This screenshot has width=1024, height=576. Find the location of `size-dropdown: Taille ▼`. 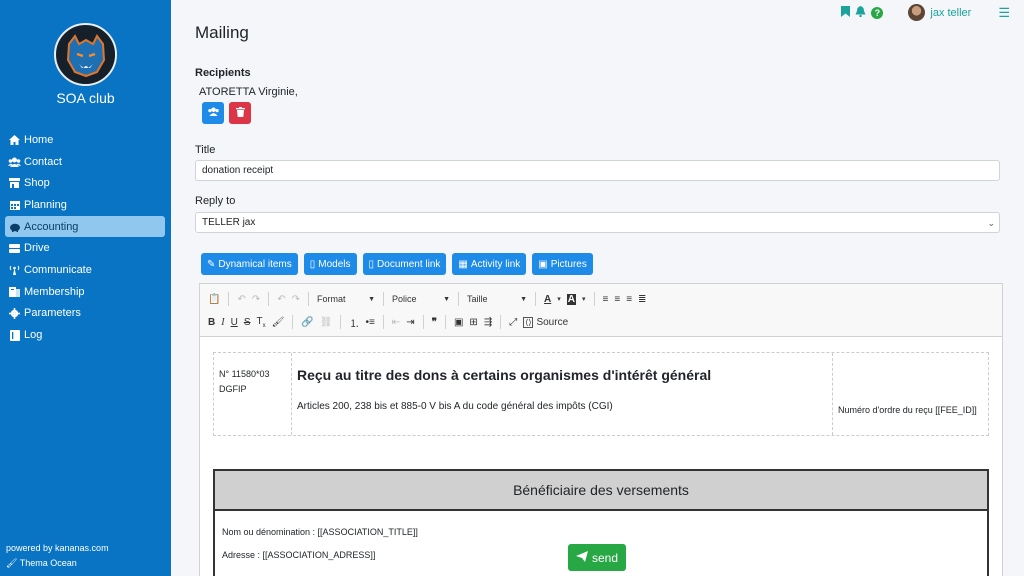

size-dropdown: Taille ▼ is located at coordinates (497, 299).